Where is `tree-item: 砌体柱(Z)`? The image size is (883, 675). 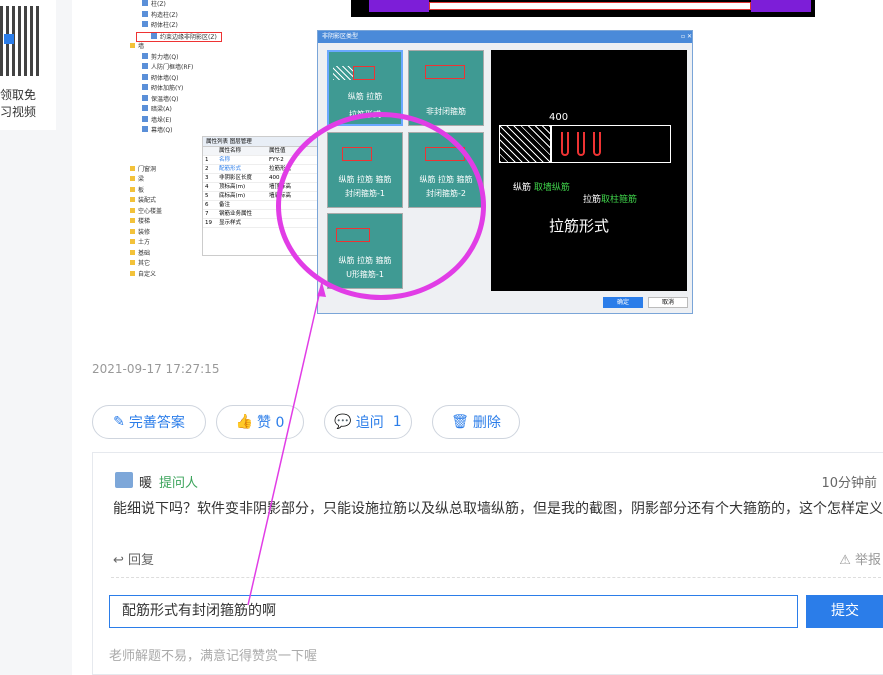
tree-item: 砌体柱(Z) is located at coordinates (228, 26).